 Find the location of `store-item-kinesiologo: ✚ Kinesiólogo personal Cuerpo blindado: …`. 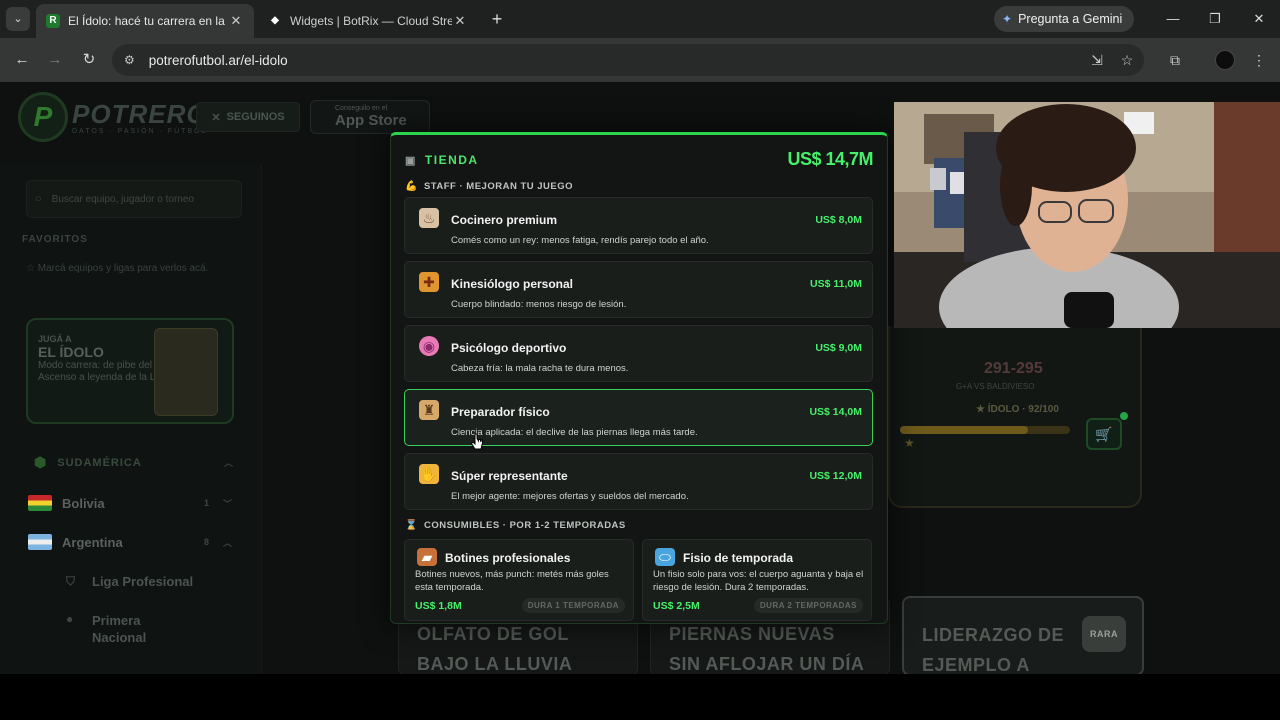

store-item-kinesiologo: ✚ Kinesiólogo personal Cuerpo blindado: … is located at coordinates (638, 289).